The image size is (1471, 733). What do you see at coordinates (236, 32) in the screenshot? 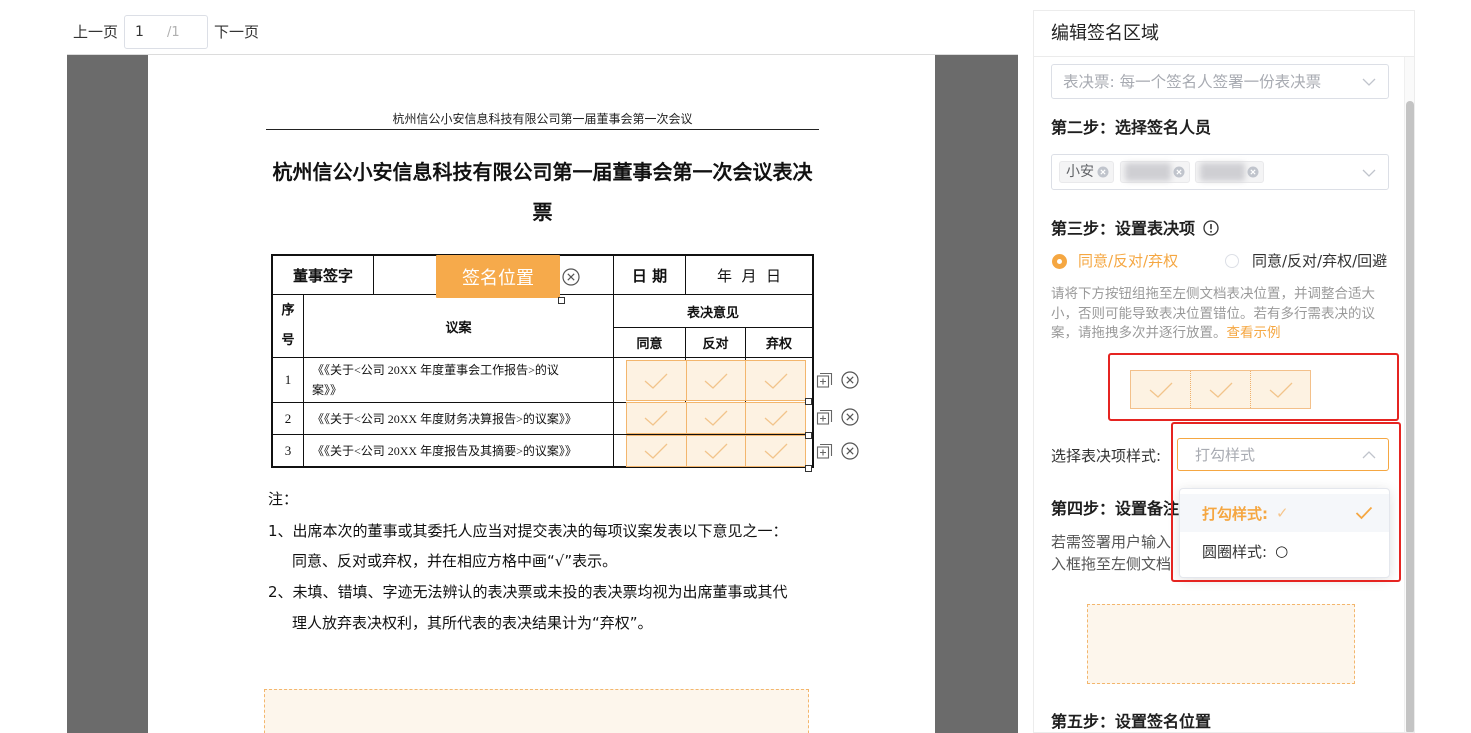
I see `next-page-button: 下一页` at bounding box center [236, 32].